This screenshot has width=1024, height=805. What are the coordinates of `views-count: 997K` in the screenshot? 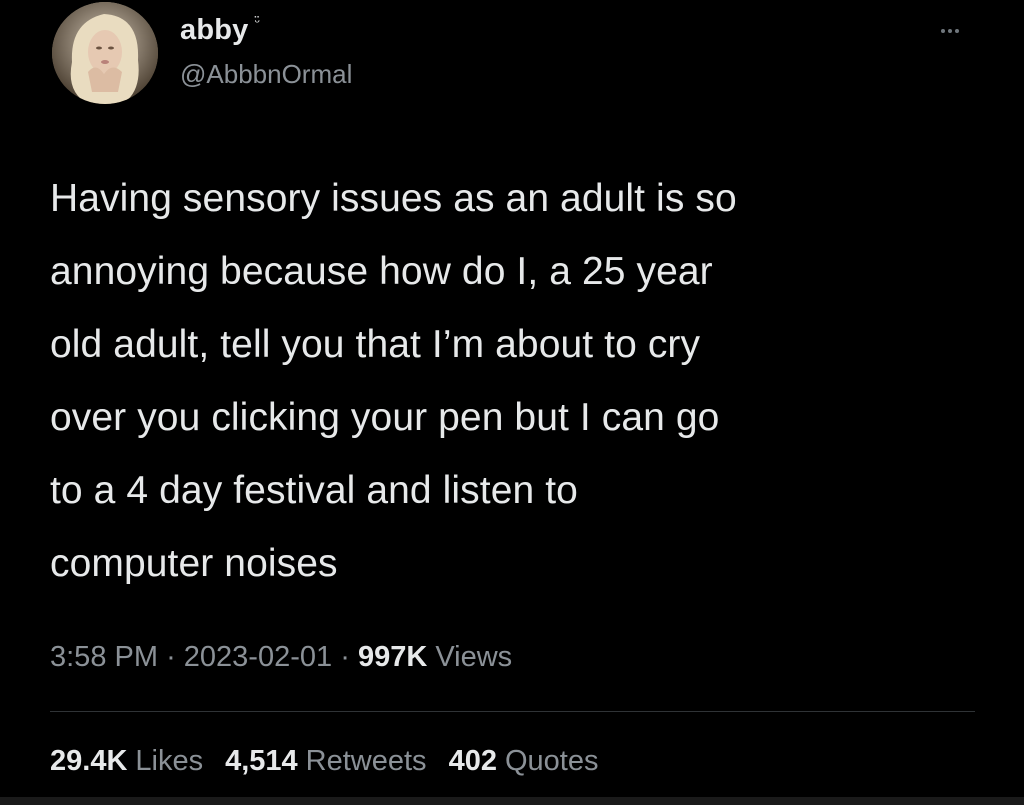 It's located at (392, 657).